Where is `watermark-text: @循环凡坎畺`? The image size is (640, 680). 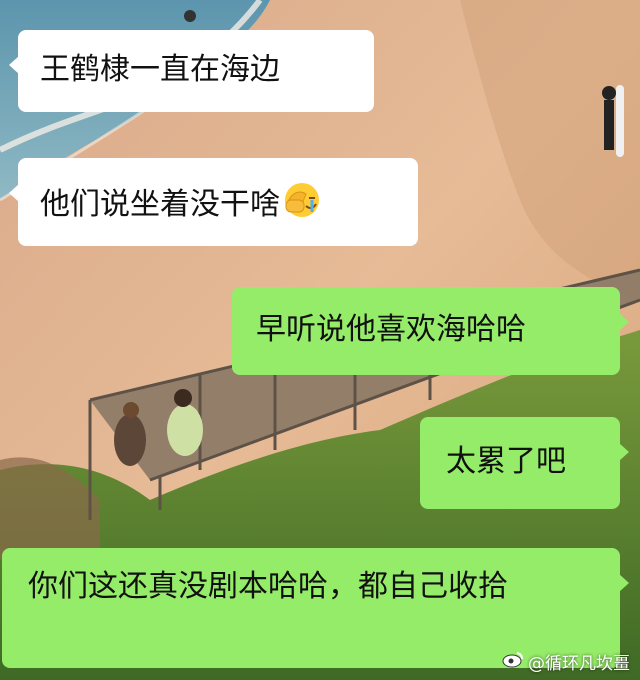 watermark-text: @循环凡坎畺 is located at coordinates (579, 664).